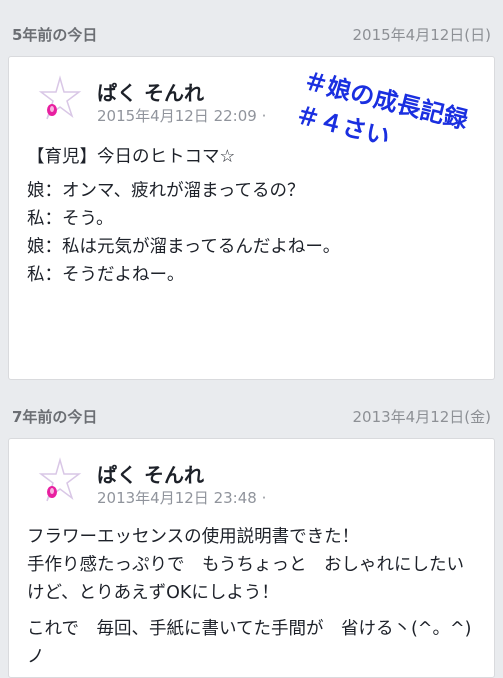 This screenshot has height=678, width=503. I want to click on post-text-line: 手作り感たっぷりで もうちょっと おしゃれにしたいけど、とりあえずOKにしよう！, so click(245, 579).